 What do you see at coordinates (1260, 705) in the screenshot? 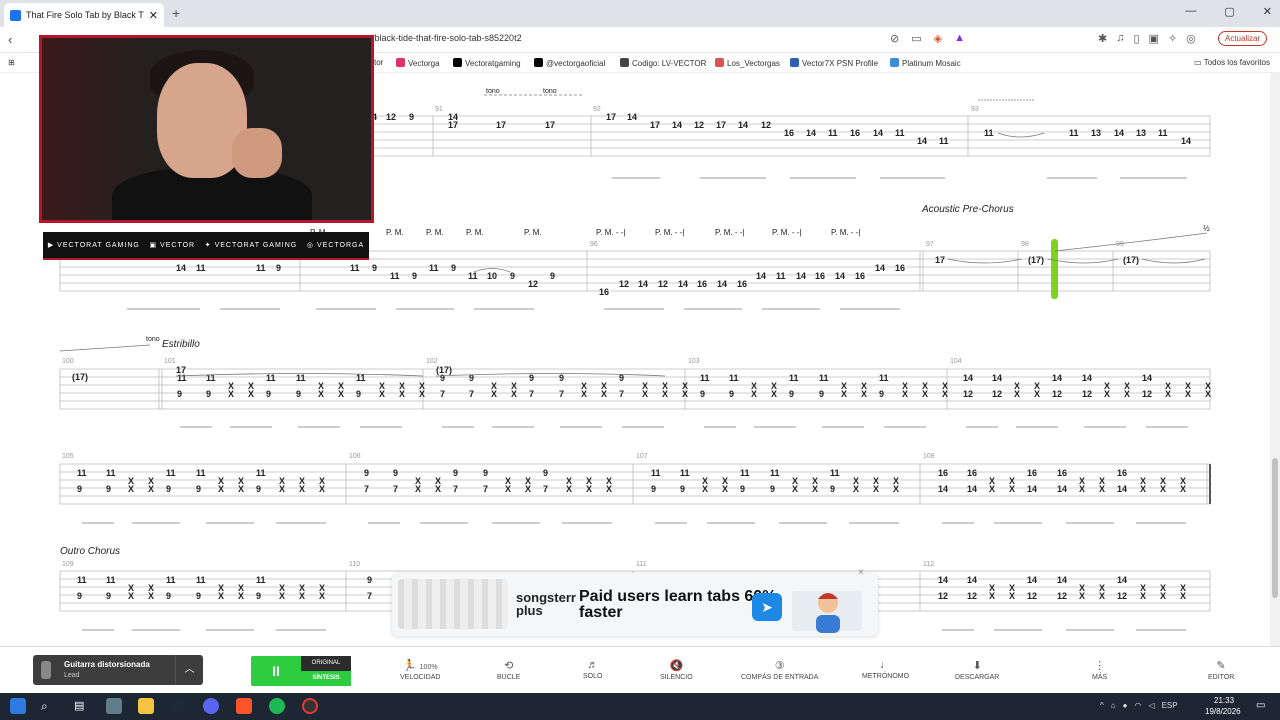
I see `notifications-icon: ▭` at bounding box center [1260, 705].